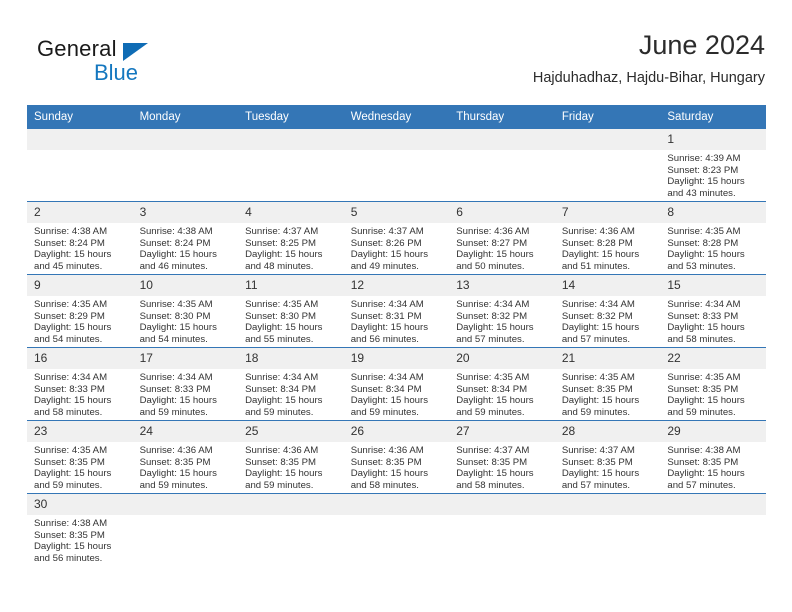 This screenshot has height=612, width=792. I want to click on day-number: 26, so click(396, 431).